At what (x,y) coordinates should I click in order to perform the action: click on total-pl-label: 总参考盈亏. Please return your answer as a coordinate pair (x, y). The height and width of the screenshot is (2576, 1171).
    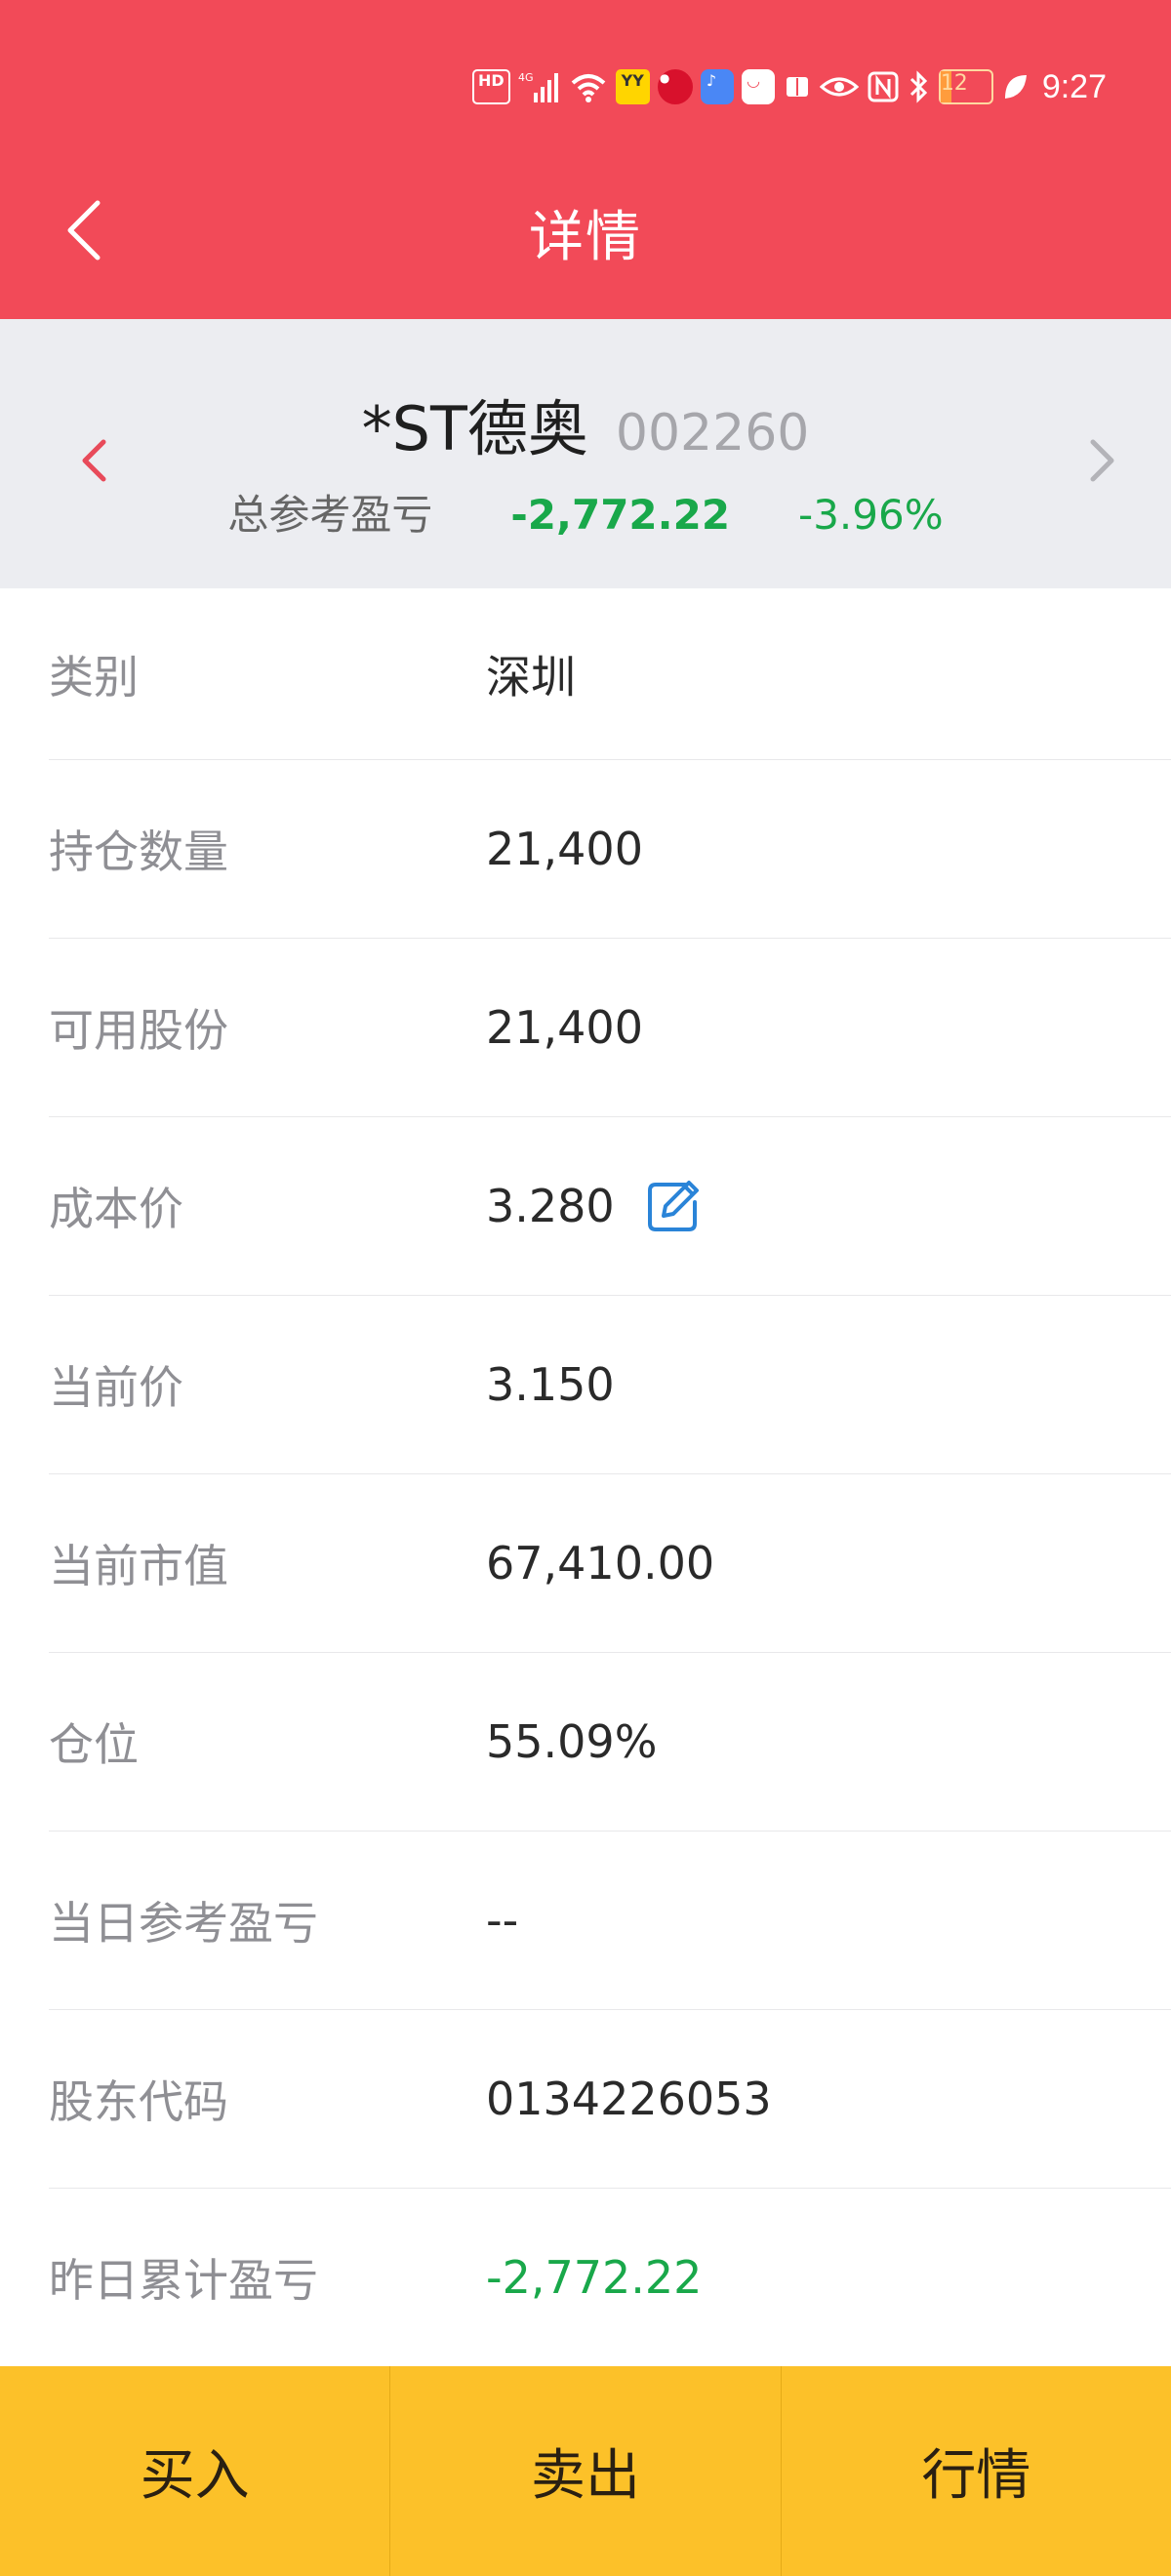
    Looking at the image, I should click on (330, 515).